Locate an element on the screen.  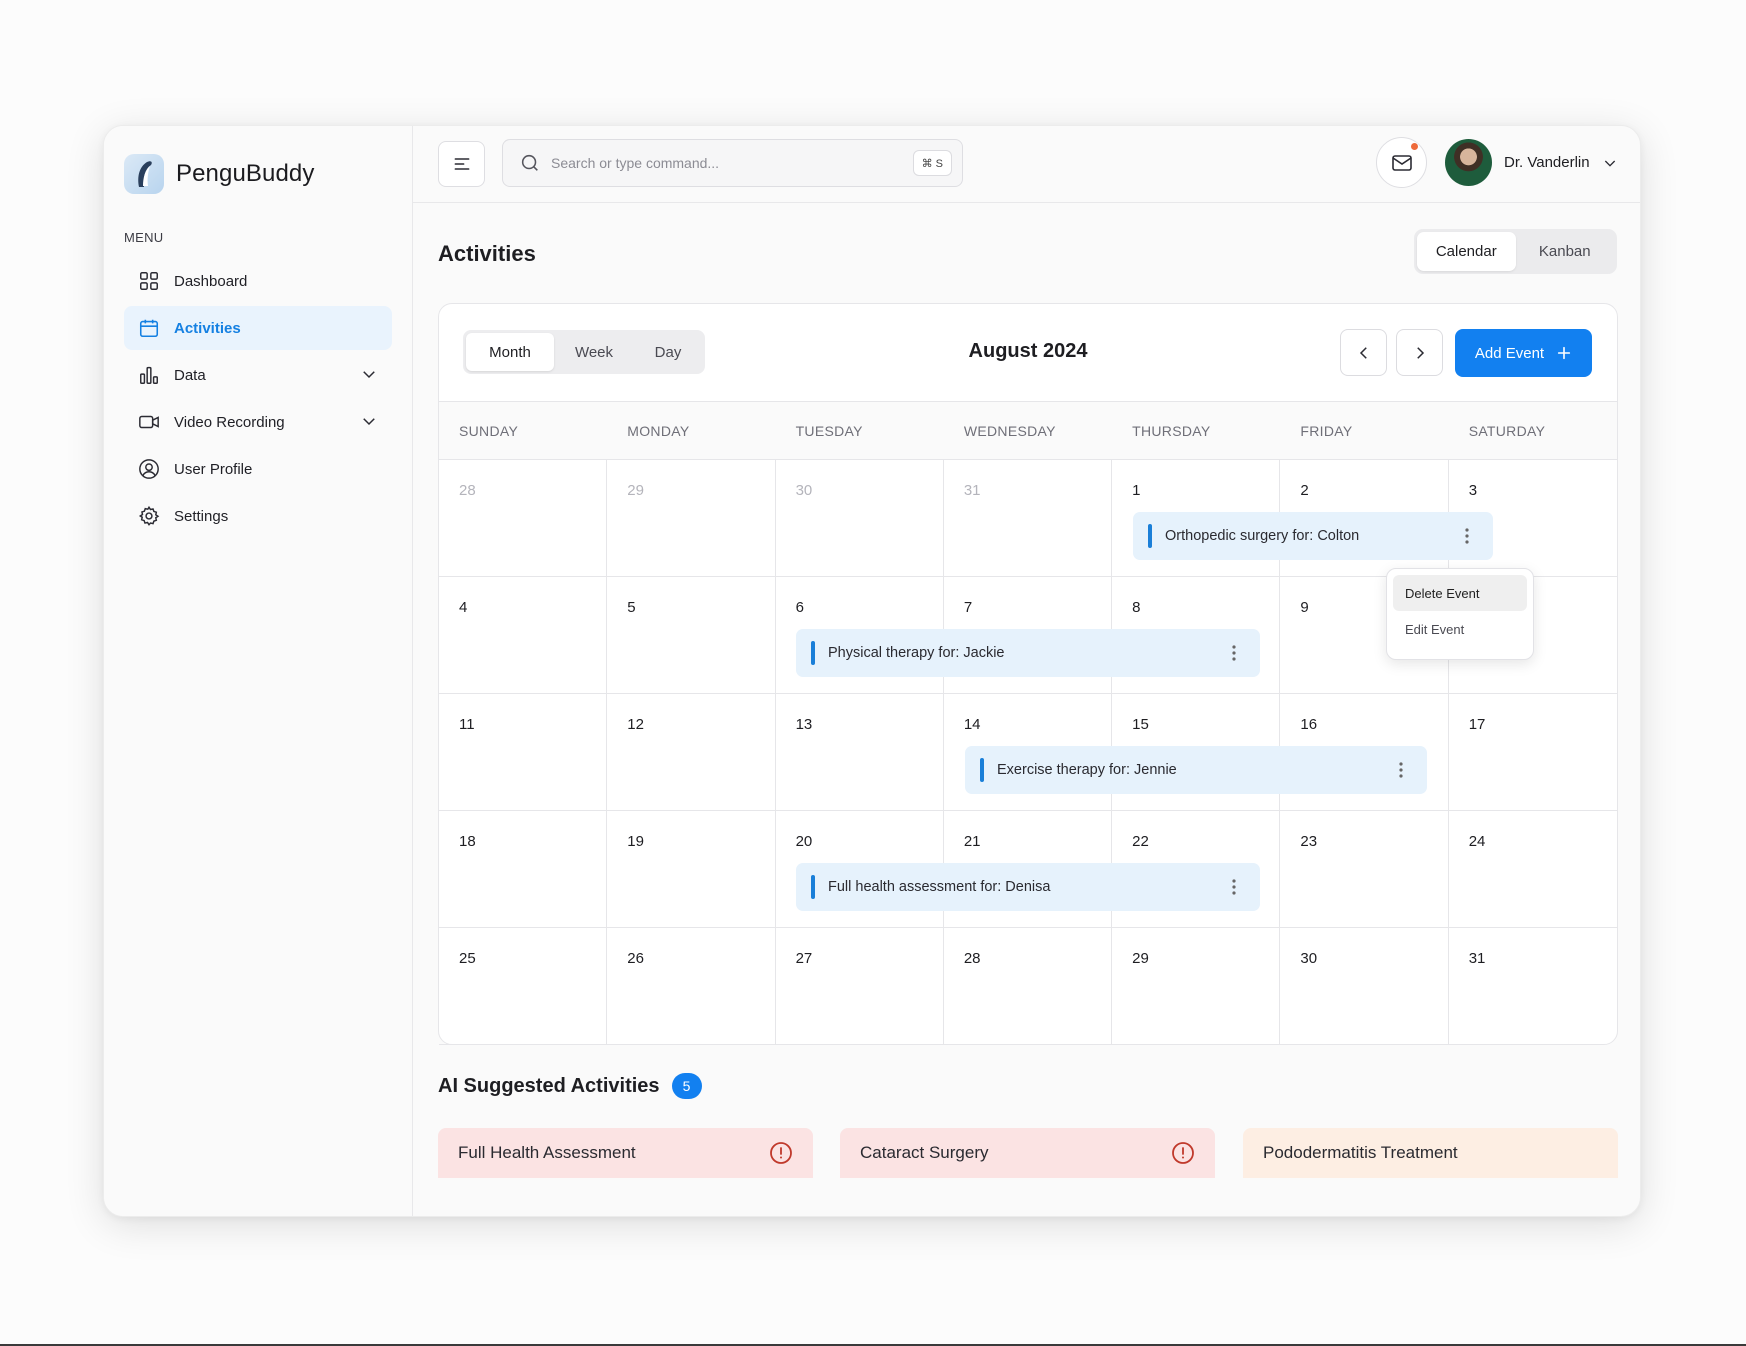
day-number: 20 is located at coordinates (804, 841).